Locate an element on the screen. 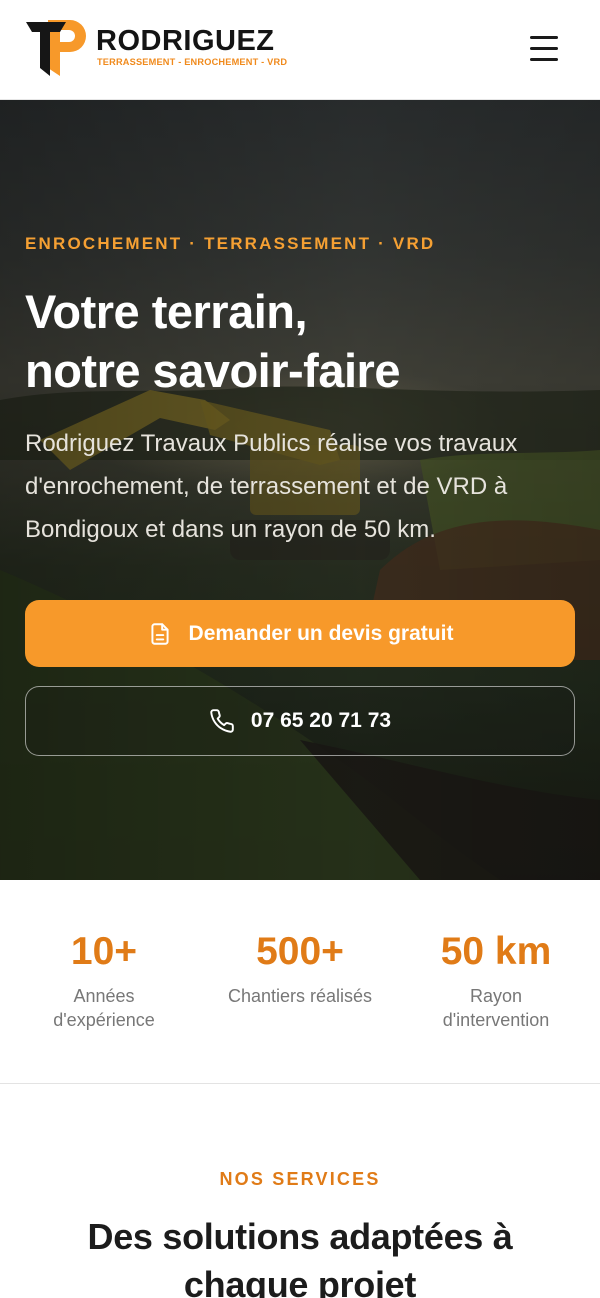 This screenshot has height=1298, width=600. call-phone-button: 07 65 20 71 73 is located at coordinates (300, 721).